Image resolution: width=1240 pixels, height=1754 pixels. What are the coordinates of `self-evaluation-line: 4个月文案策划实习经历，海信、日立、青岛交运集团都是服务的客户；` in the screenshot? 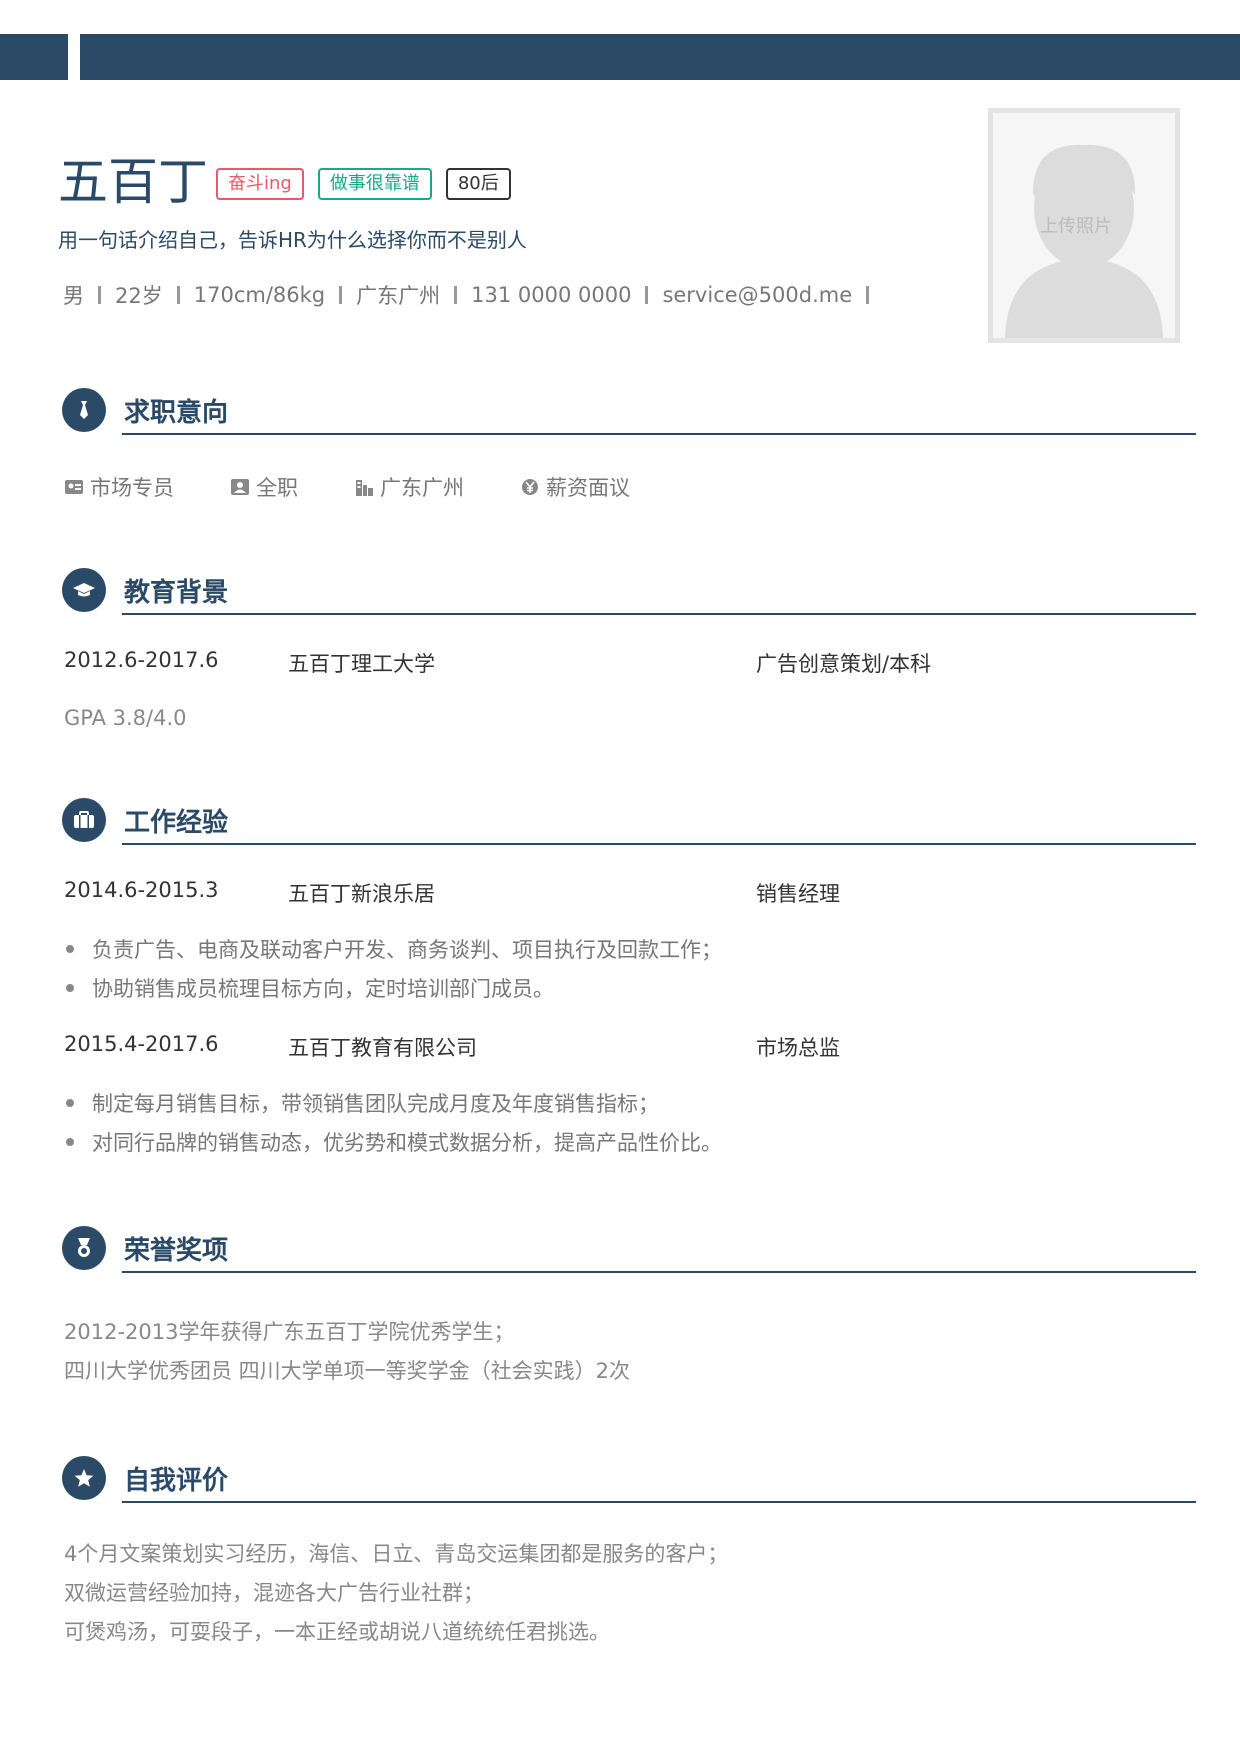 It's located at (396, 1554).